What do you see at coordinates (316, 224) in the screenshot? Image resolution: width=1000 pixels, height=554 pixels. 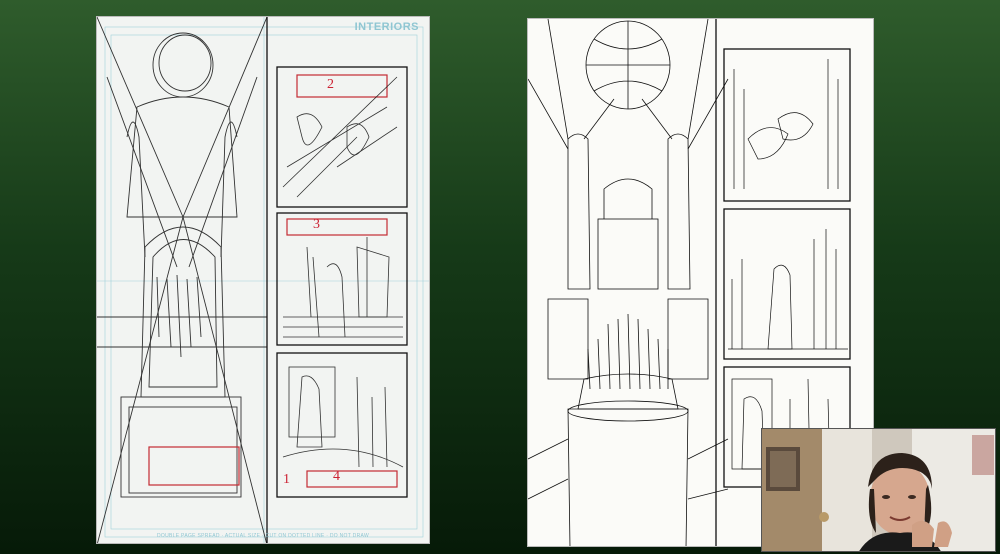 I see `panel-number-3: 3` at bounding box center [316, 224].